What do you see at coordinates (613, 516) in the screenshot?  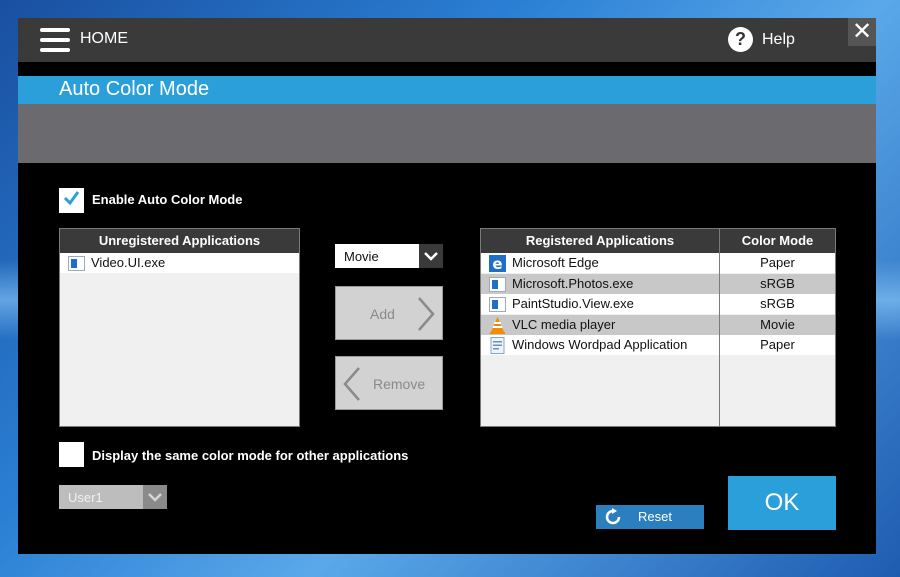 I see `refresh-icon` at bounding box center [613, 516].